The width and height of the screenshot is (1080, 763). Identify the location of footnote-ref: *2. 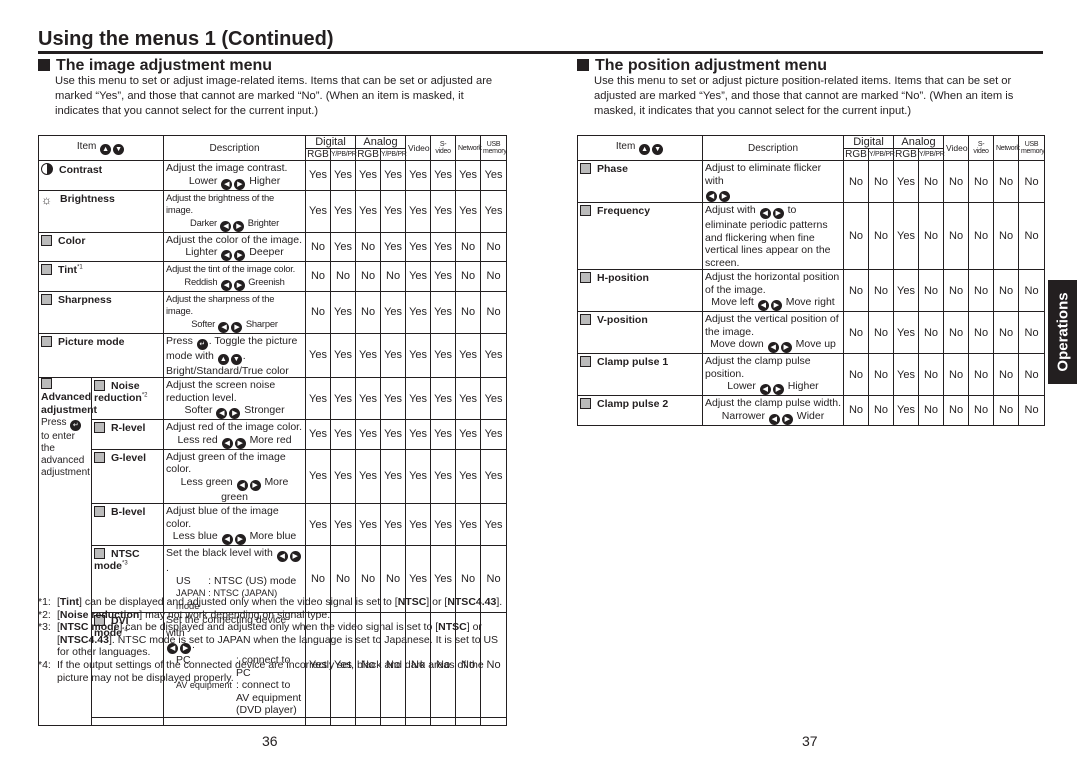
(144, 395).